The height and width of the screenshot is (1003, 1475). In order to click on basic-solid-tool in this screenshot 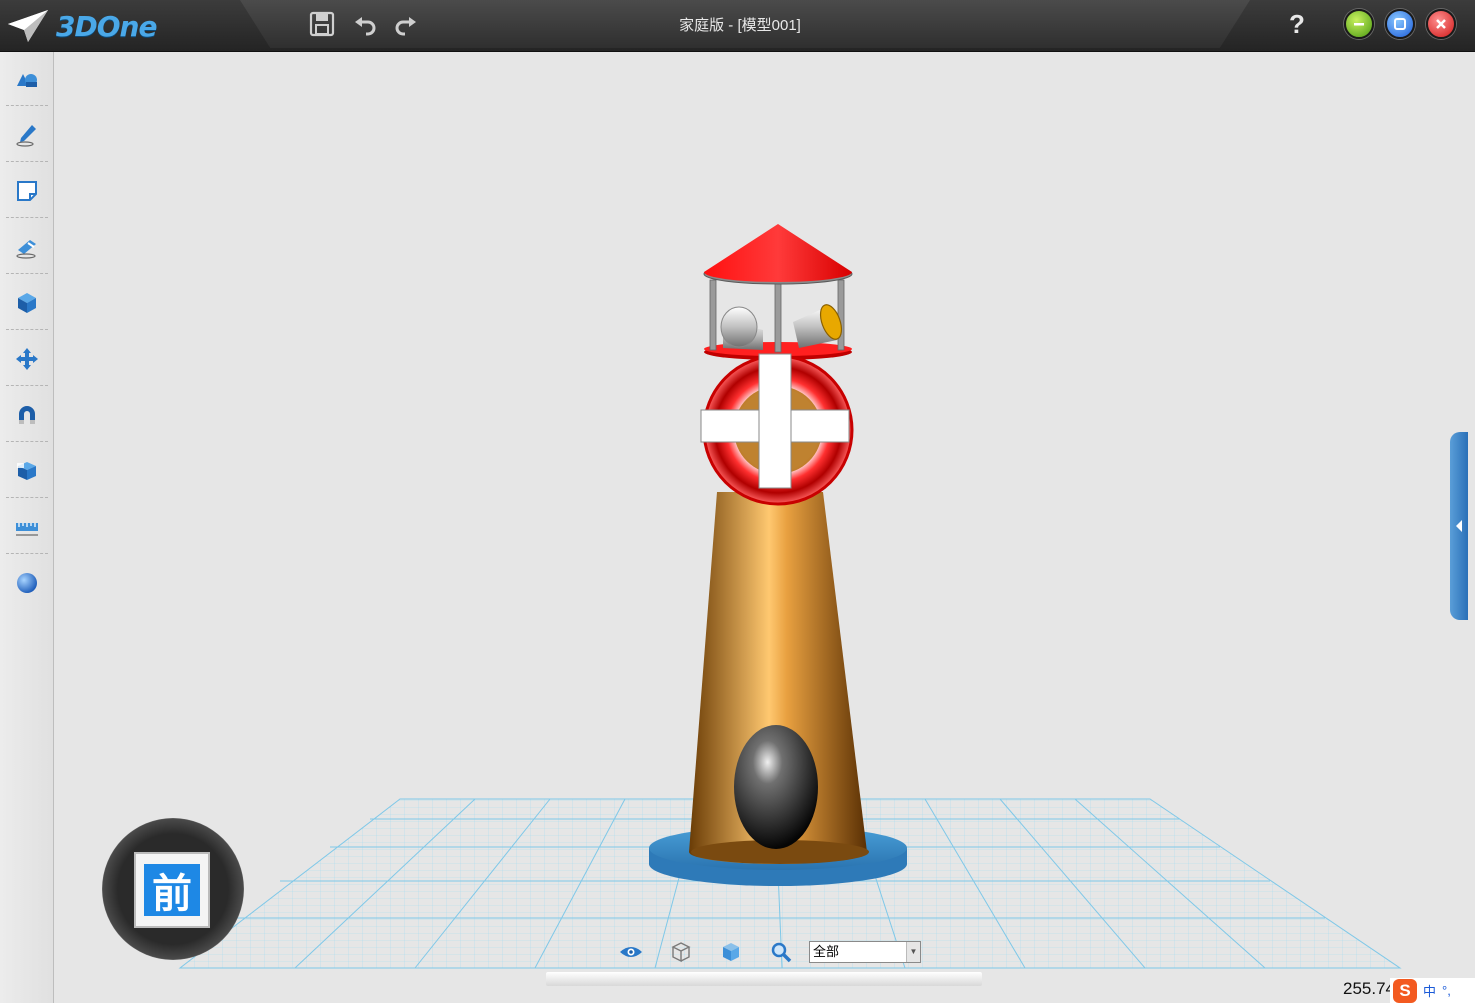, I will do `click(27, 79)`.